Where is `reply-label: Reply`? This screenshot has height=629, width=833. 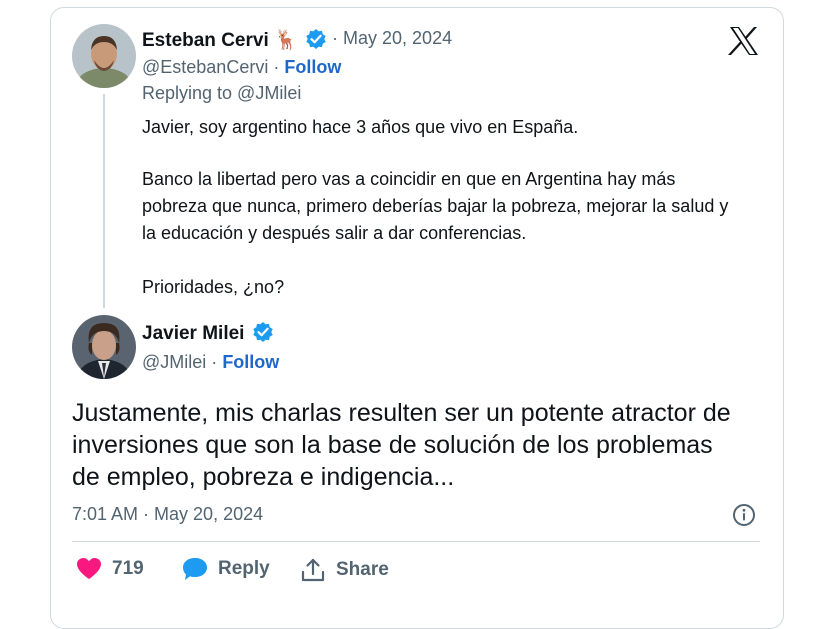
reply-label: Reply is located at coordinates (244, 568).